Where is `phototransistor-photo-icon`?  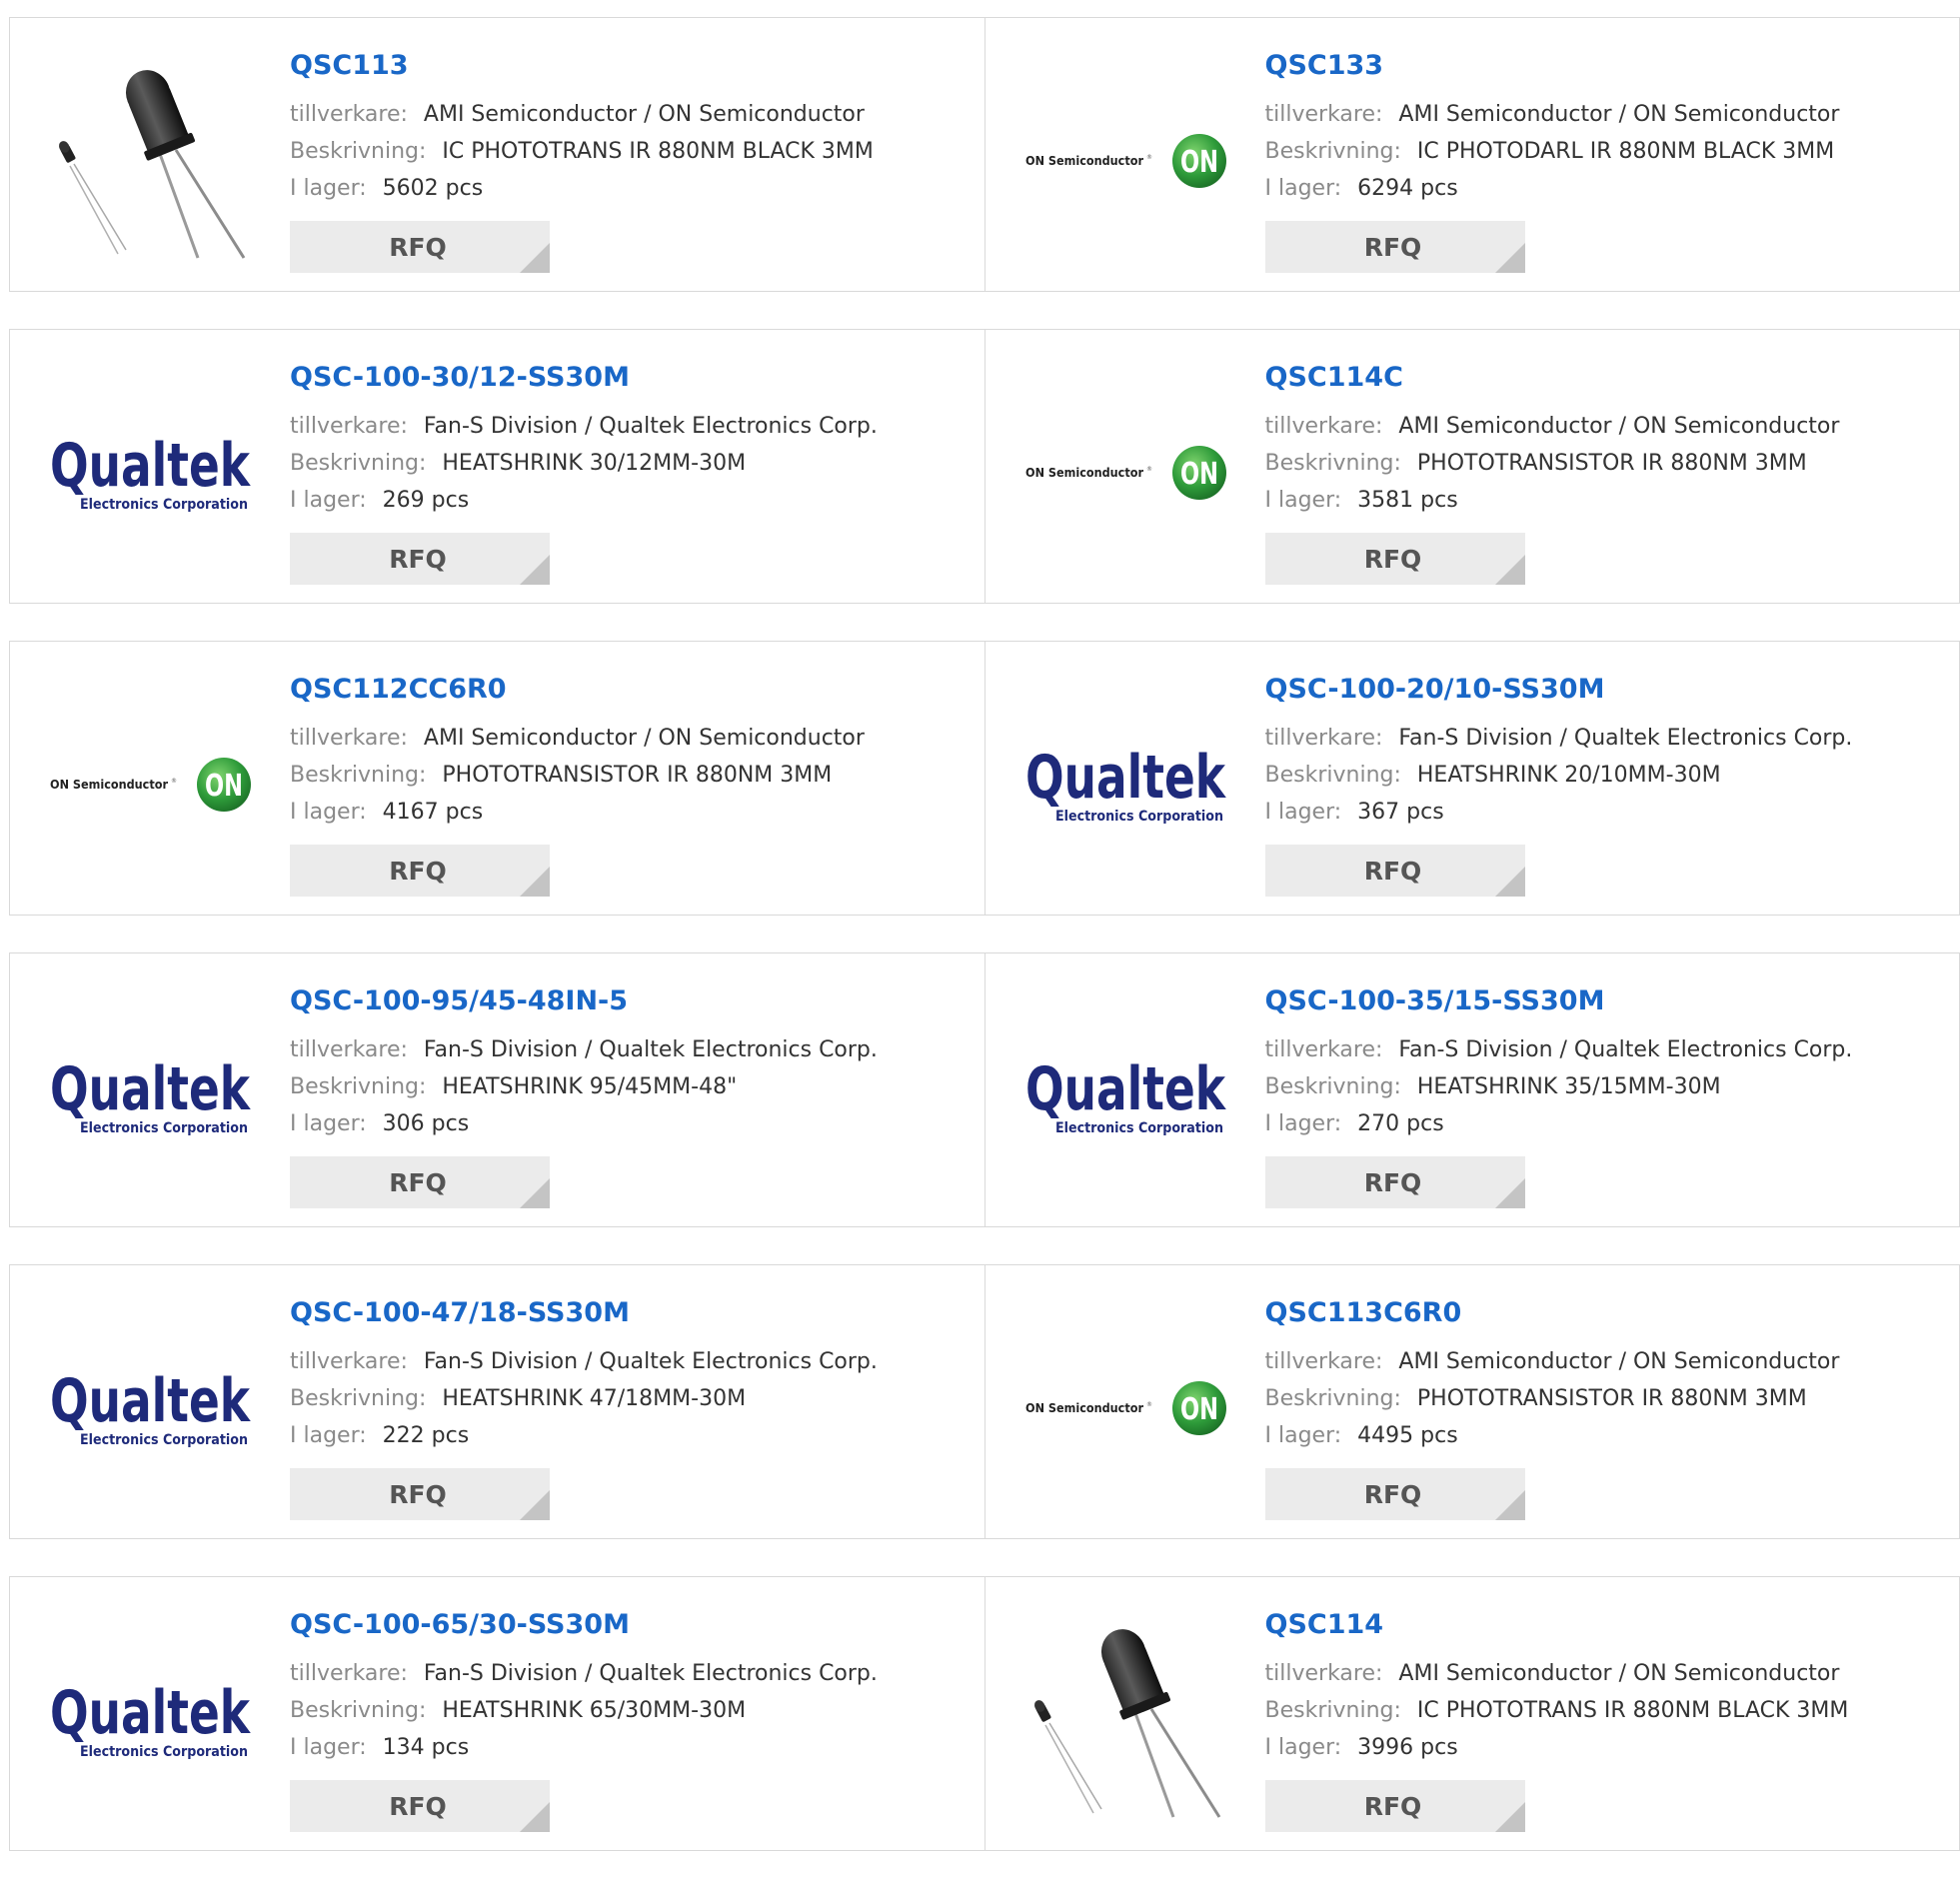
phototransistor-photo-icon is located at coordinates (150, 160).